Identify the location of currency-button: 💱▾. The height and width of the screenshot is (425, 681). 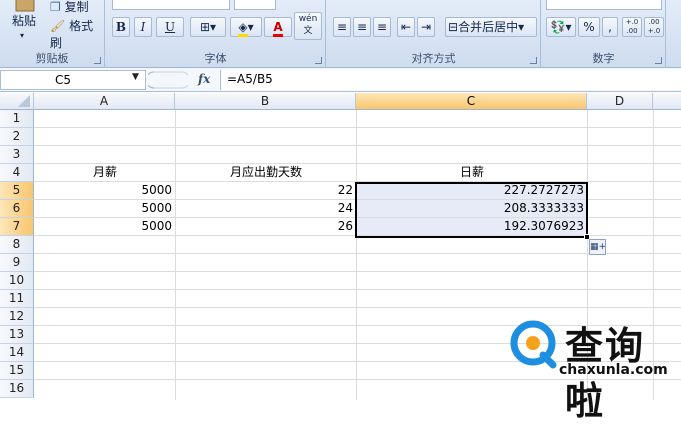
(561, 27).